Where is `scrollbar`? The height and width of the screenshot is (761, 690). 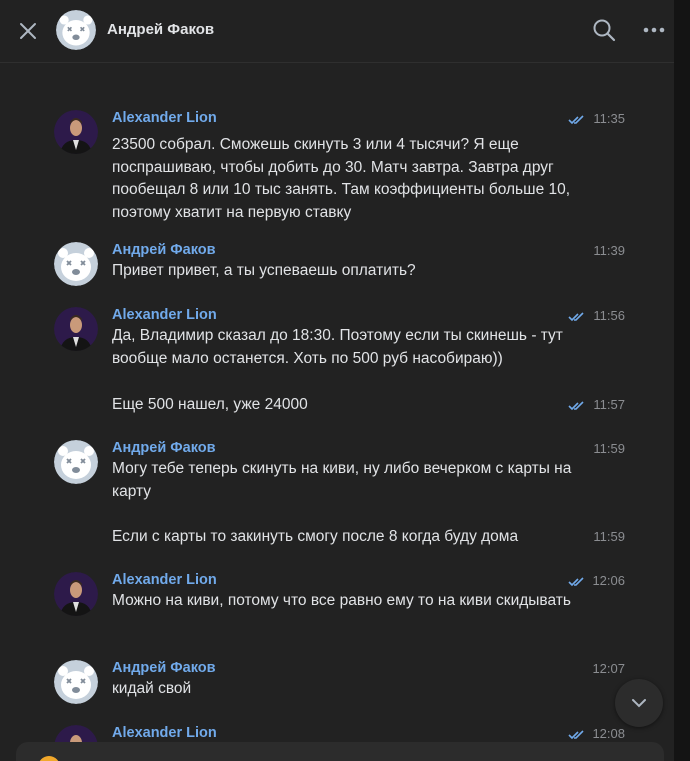 scrollbar is located at coordinates (682, 380).